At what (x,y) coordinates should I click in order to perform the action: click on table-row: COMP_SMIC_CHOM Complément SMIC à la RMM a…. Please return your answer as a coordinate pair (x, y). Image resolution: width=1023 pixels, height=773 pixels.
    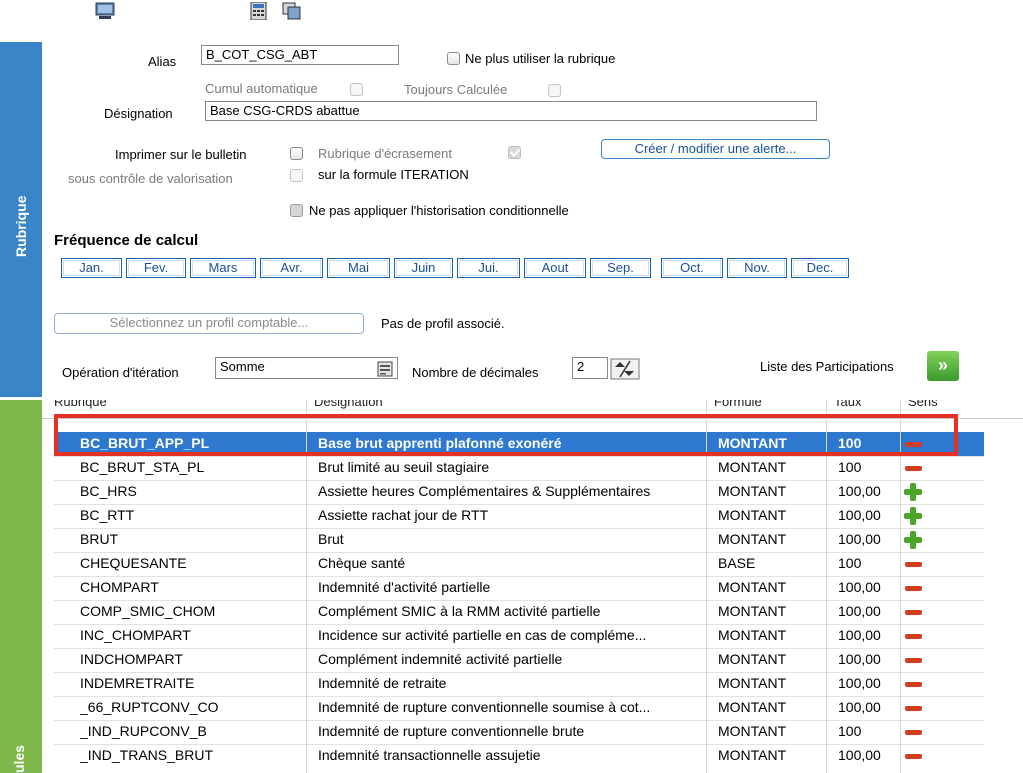
    Looking at the image, I should click on (519, 612).